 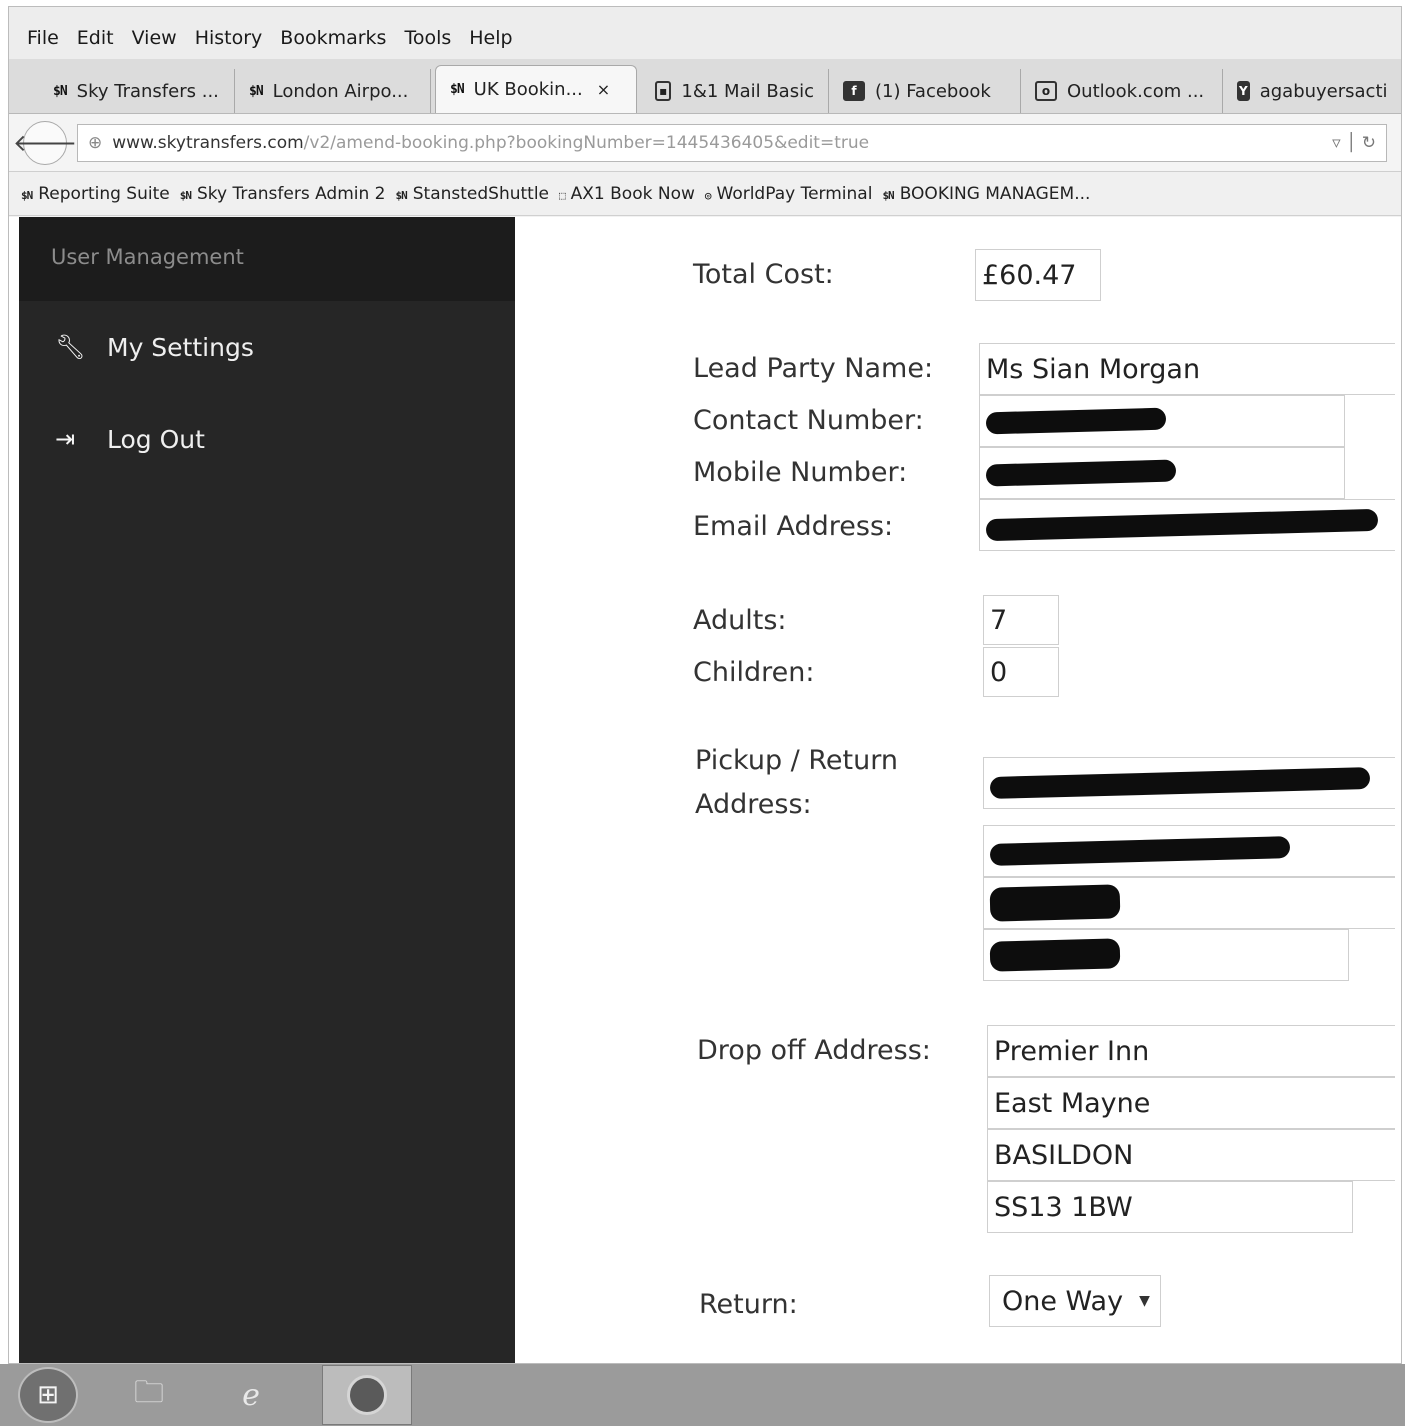 I want to click on sidebar-header: User Management, so click(x=267, y=259).